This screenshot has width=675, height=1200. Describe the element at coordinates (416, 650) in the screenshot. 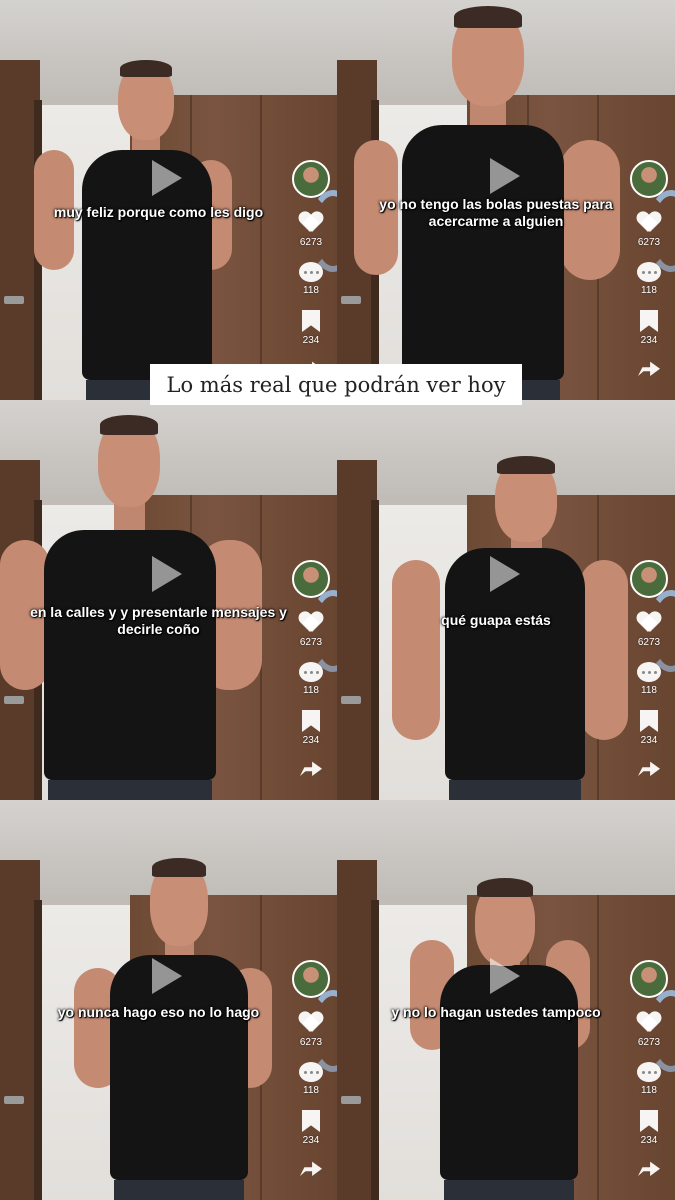

I see `left-arm` at that location.